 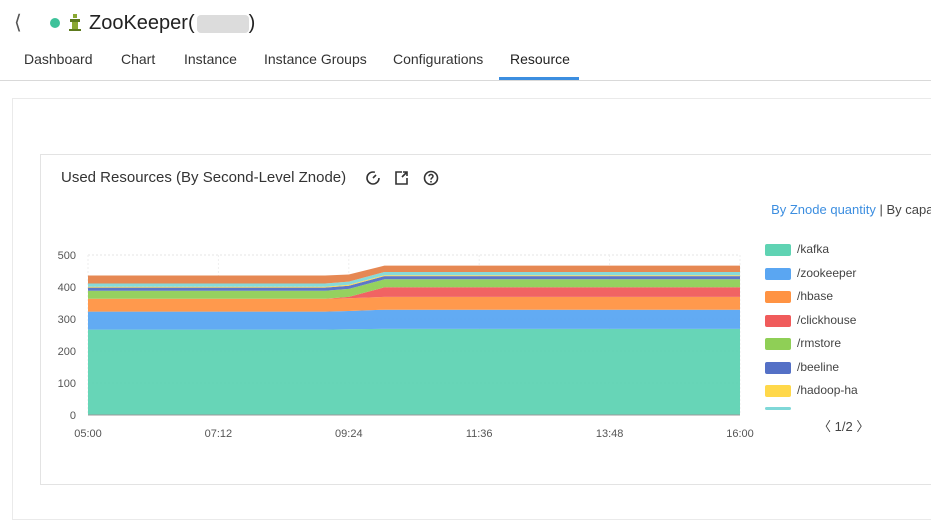 What do you see at coordinates (819, 343) in the screenshot?
I see `legend-label: /rmstore` at bounding box center [819, 343].